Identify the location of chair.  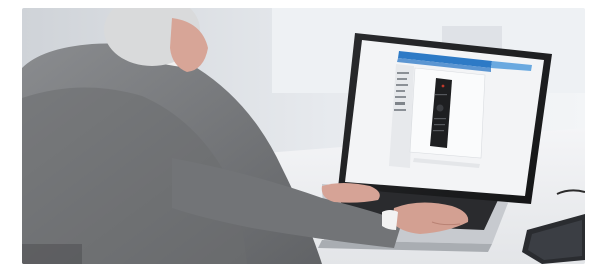
(52, 254).